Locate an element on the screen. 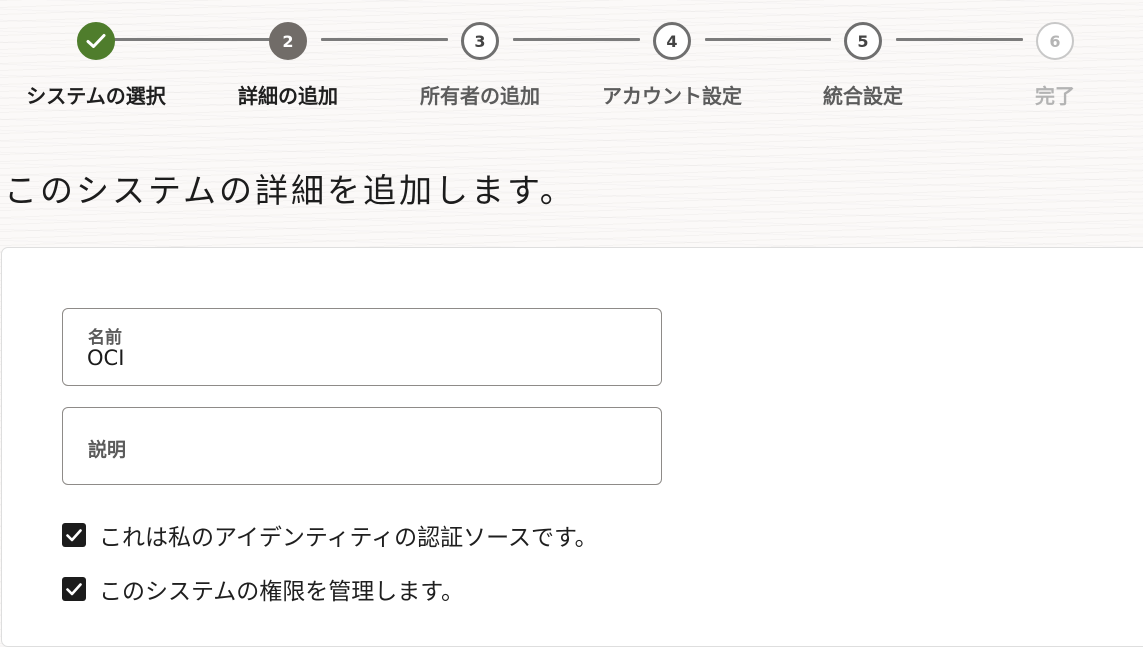 This screenshot has height=647, width=1143. manage-permissions-option: このシステムの権限を管理します。 is located at coordinates (263, 589).